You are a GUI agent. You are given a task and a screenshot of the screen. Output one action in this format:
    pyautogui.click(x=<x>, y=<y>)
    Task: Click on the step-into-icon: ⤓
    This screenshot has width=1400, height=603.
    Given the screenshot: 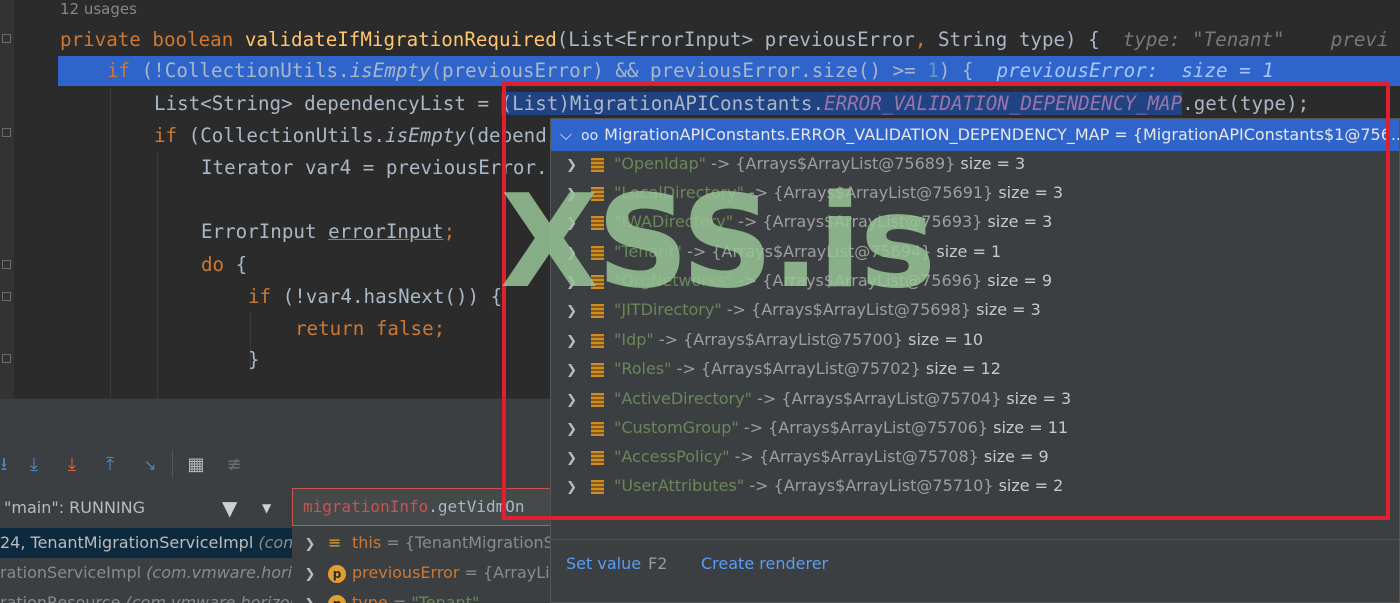 What is the action you would take?
    pyautogui.click(x=34, y=465)
    